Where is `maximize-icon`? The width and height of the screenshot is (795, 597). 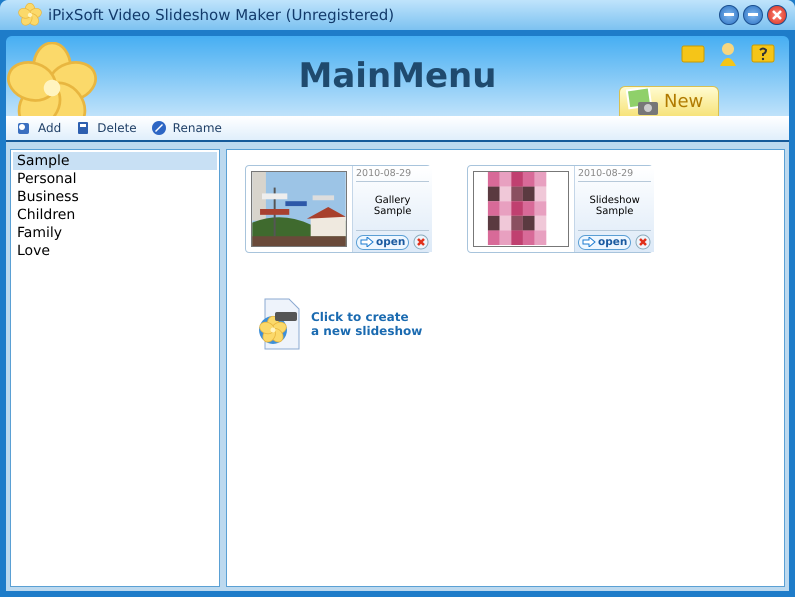 maximize-icon is located at coordinates (753, 15).